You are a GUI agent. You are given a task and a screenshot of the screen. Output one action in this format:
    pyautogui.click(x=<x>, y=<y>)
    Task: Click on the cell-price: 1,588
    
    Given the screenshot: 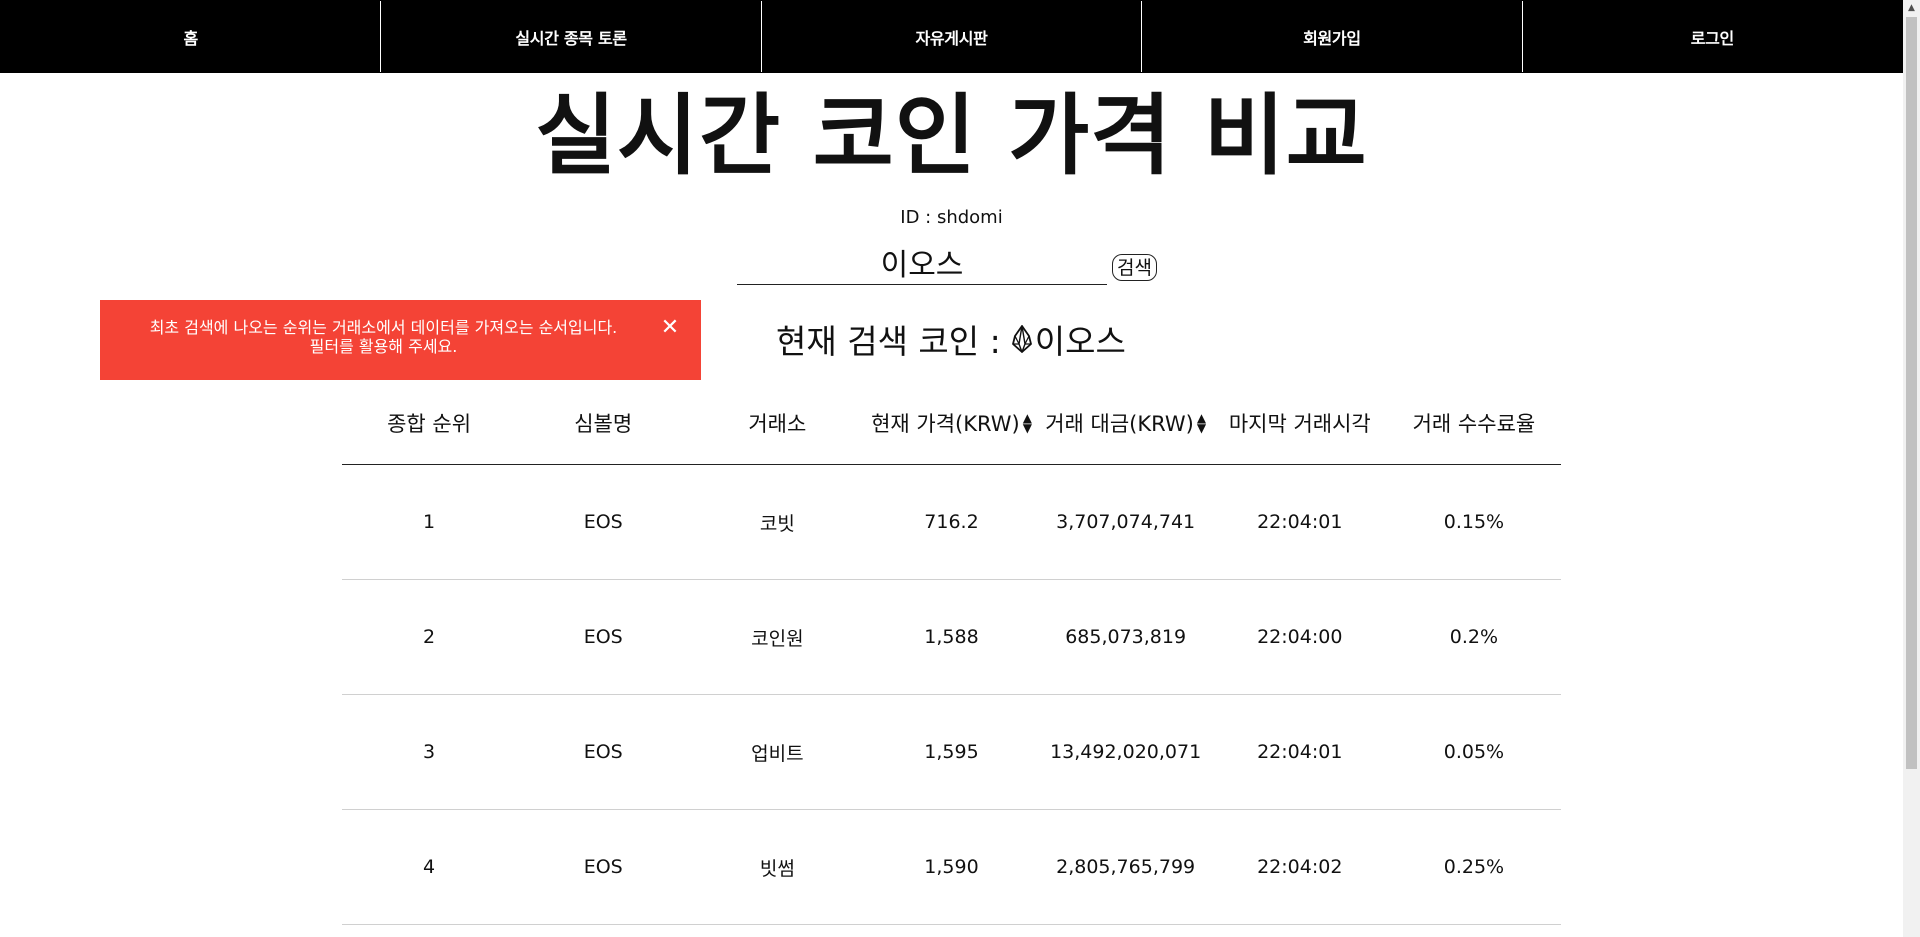 What is the action you would take?
    pyautogui.click(x=951, y=637)
    